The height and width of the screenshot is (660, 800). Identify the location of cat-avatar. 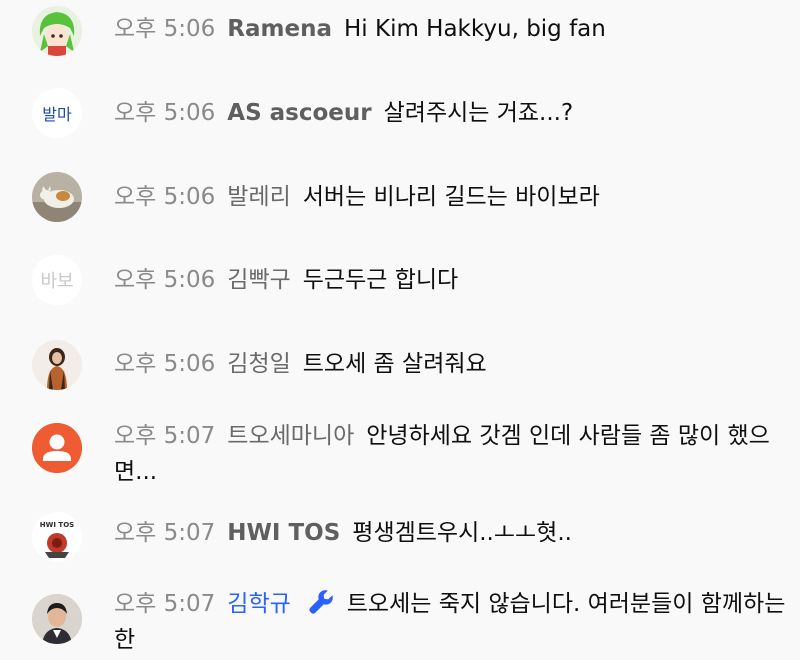
(57, 197).